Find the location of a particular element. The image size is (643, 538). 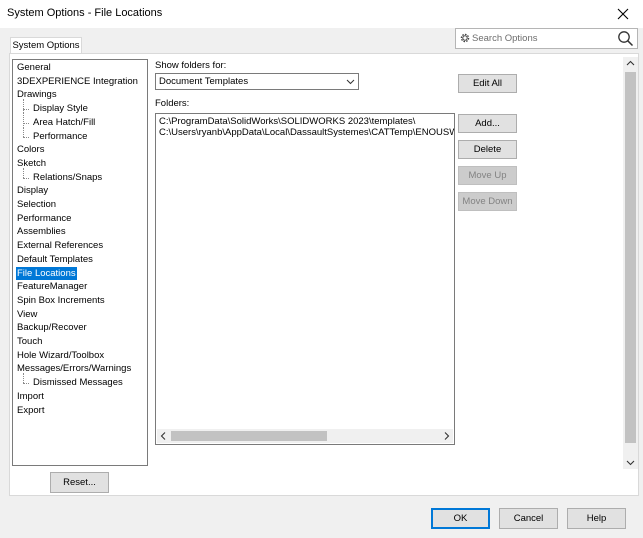

vertical-scroll-thumb is located at coordinates (630, 257).